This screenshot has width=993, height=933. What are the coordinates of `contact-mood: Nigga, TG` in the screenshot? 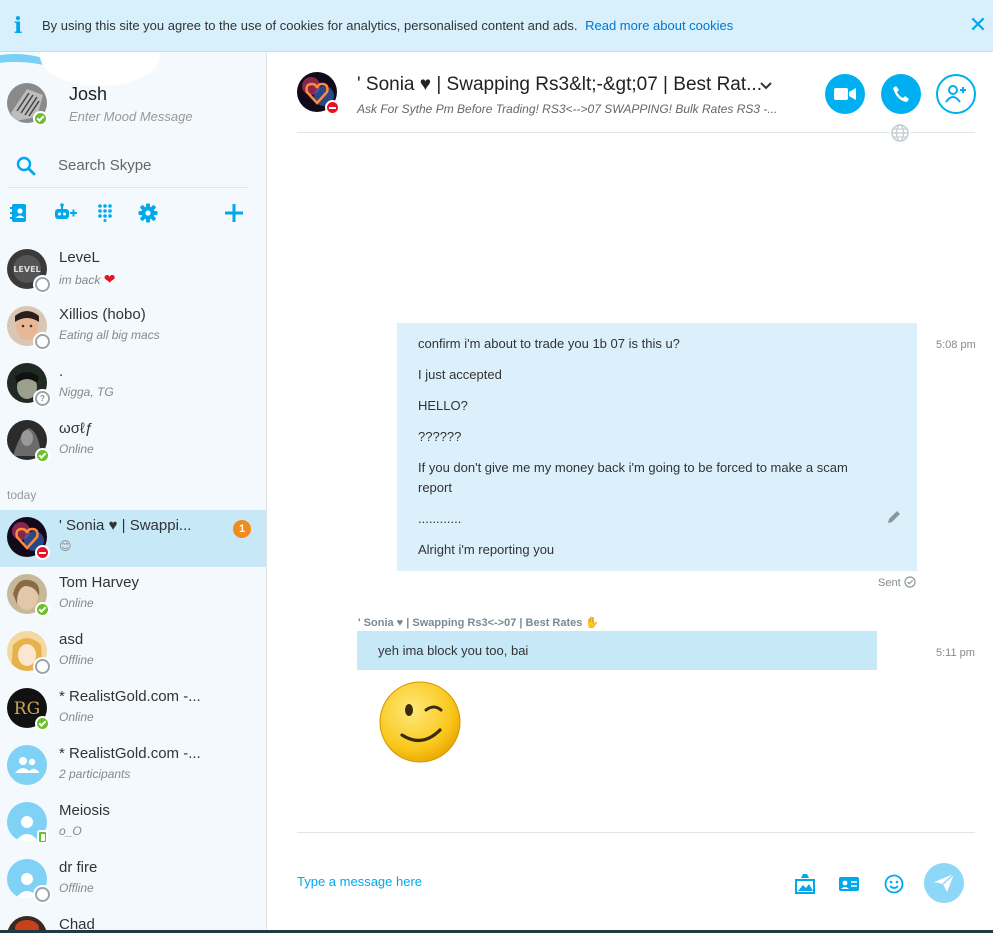 It's located at (86, 392).